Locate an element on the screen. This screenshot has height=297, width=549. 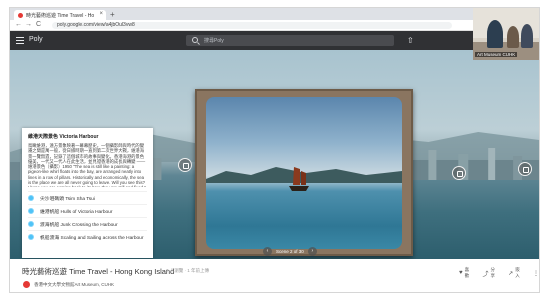
scene-item-label: 維港帆船 Hulls of Victoria Harbour is located at coordinates (76, 212).